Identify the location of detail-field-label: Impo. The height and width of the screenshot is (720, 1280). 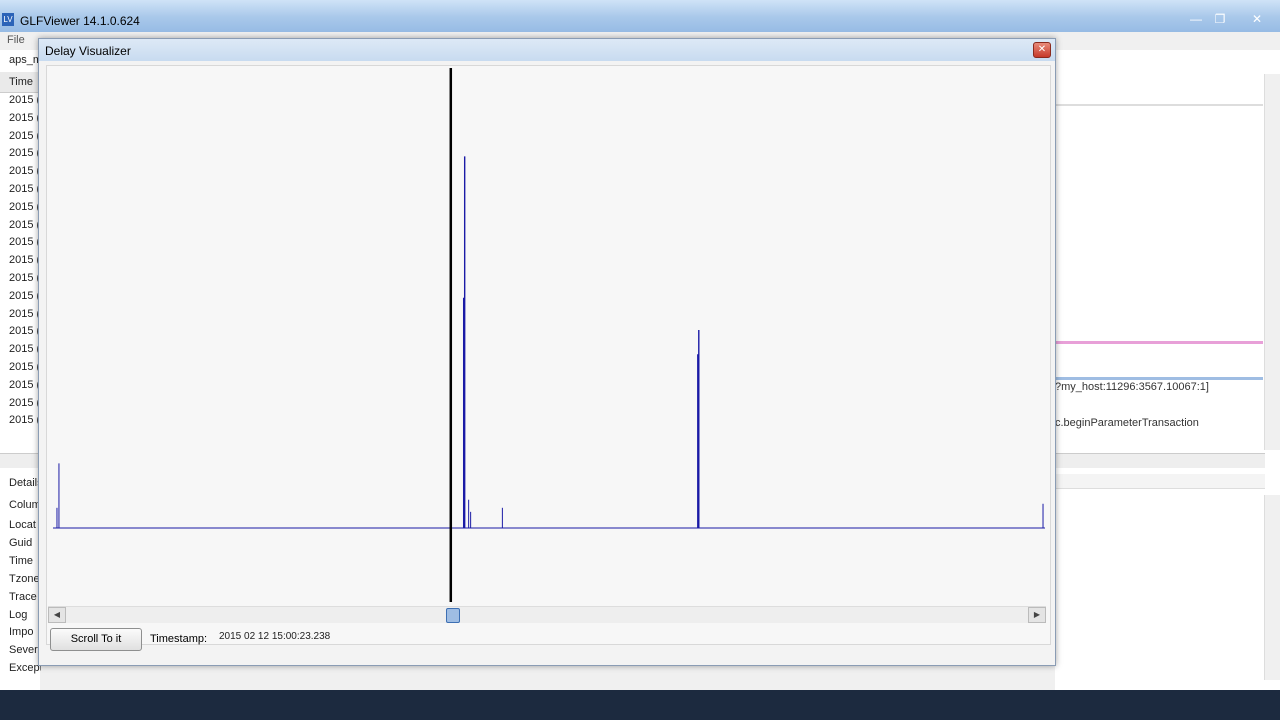
(21, 632).